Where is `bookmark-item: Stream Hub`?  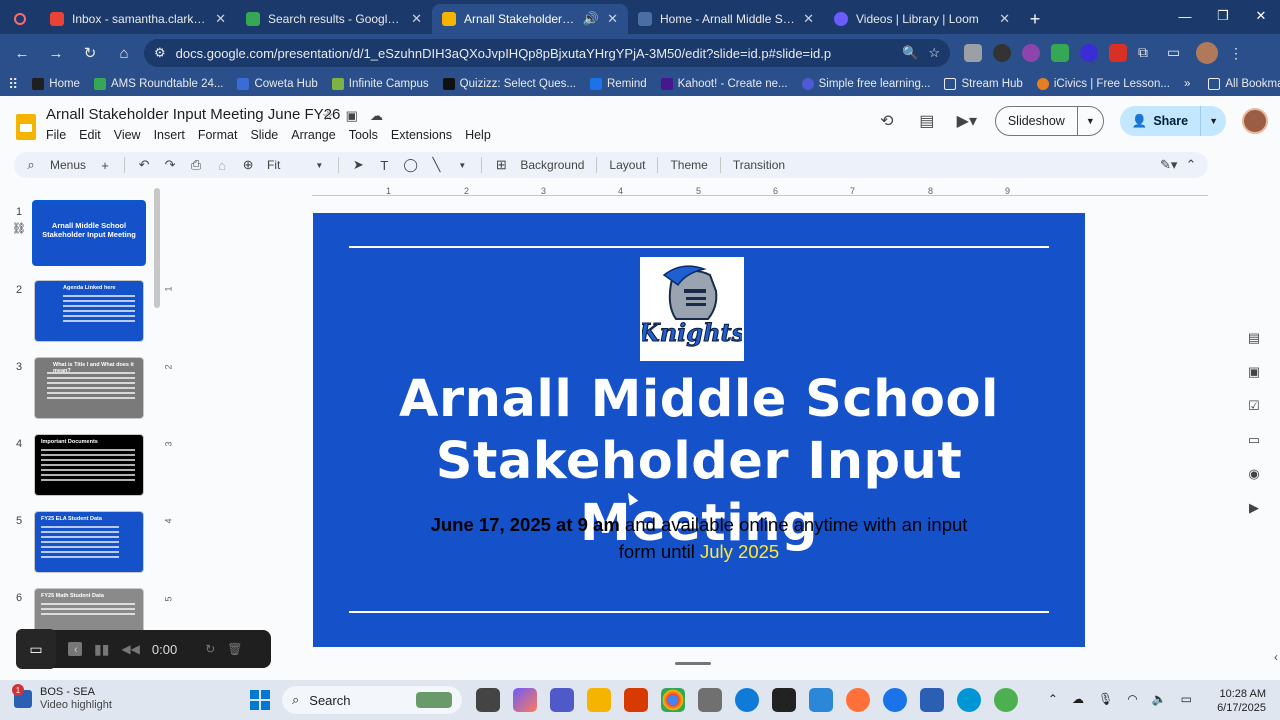 bookmark-item: Stream Hub is located at coordinates (983, 84).